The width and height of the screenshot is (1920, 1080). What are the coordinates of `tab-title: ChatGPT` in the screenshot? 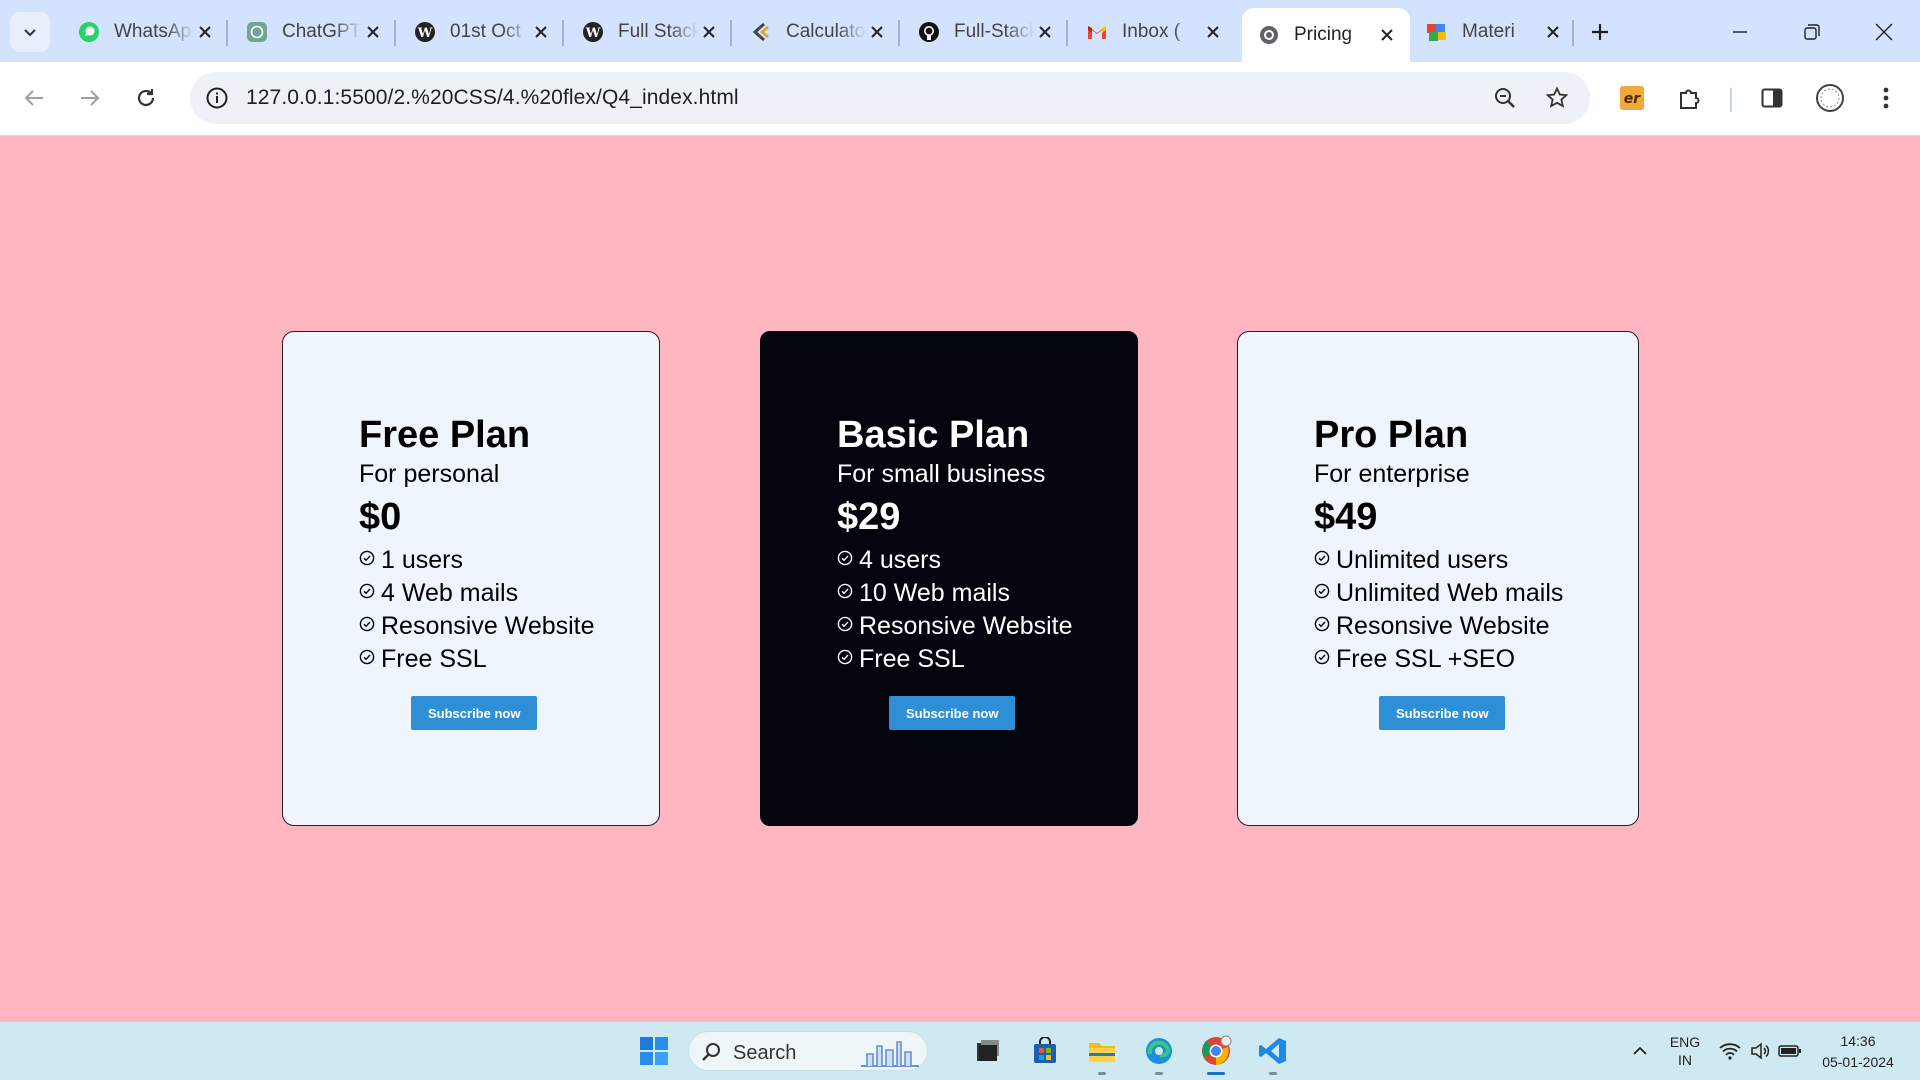 It's located at (322, 31).